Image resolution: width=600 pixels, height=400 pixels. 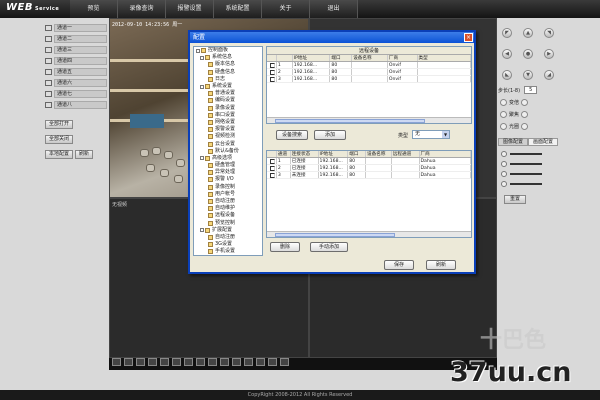 I want to click on ptz-down-left-icon: ◣, so click(x=507, y=75).